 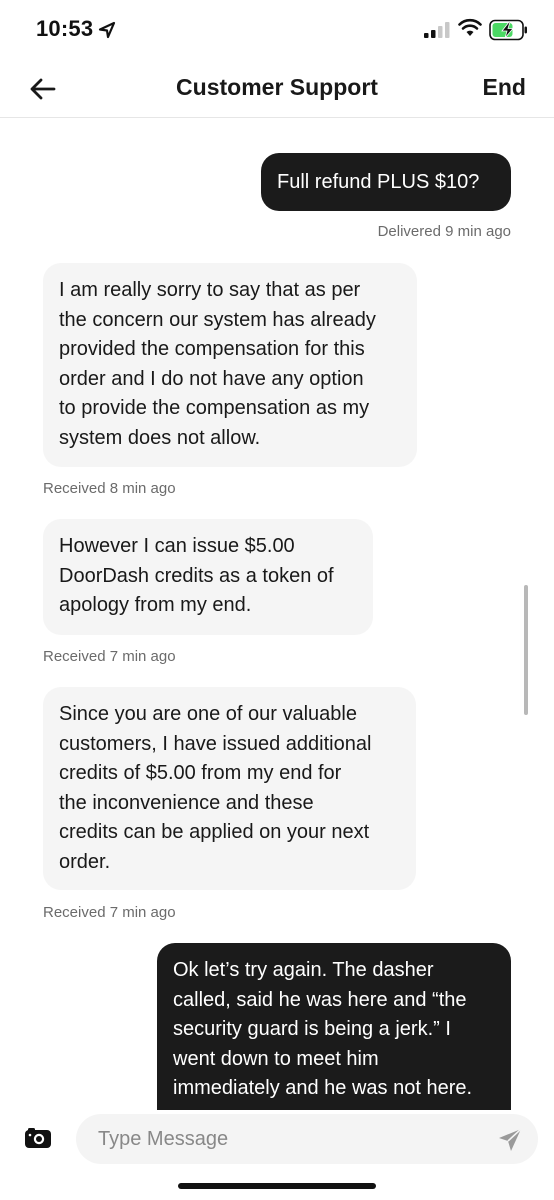 What do you see at coordinates (307, 1139) in the screenshot?
I see `message-input` at bounding box center [307, 1139].